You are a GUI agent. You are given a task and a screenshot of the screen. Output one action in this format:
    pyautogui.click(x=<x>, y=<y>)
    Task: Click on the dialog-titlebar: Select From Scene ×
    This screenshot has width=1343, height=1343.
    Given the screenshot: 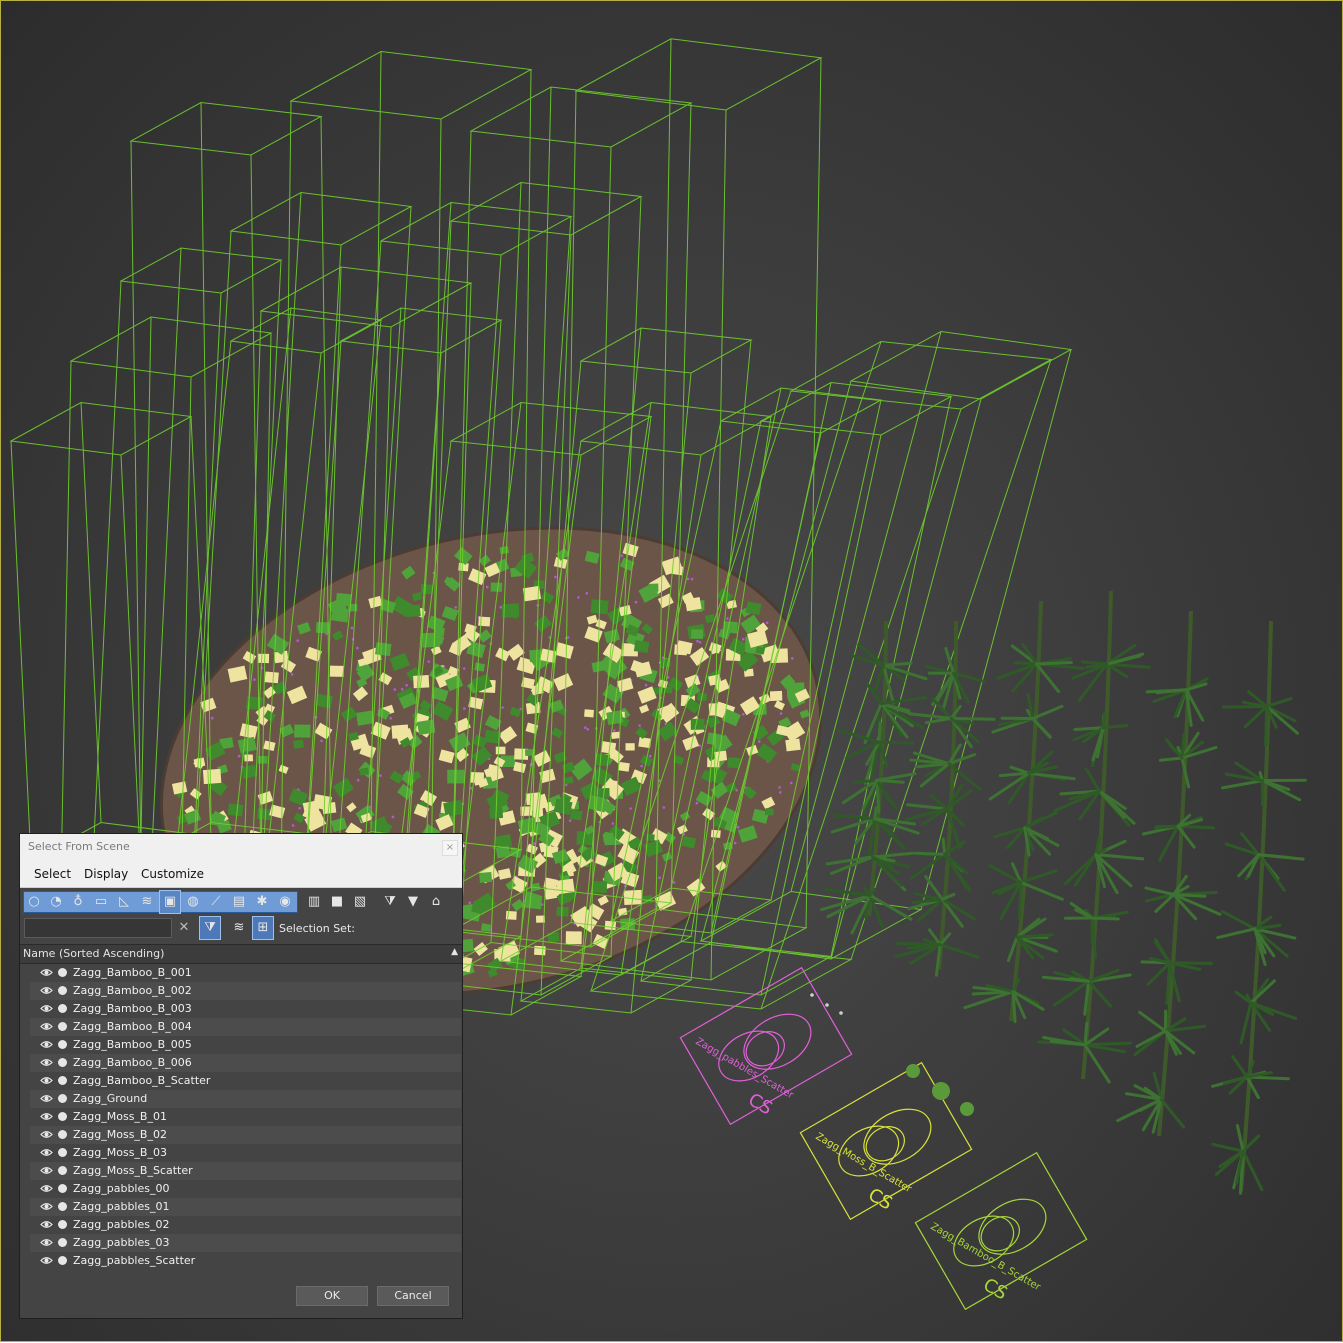 What is the action you would take?
    pyautogui.click(x=241, y=847)
    